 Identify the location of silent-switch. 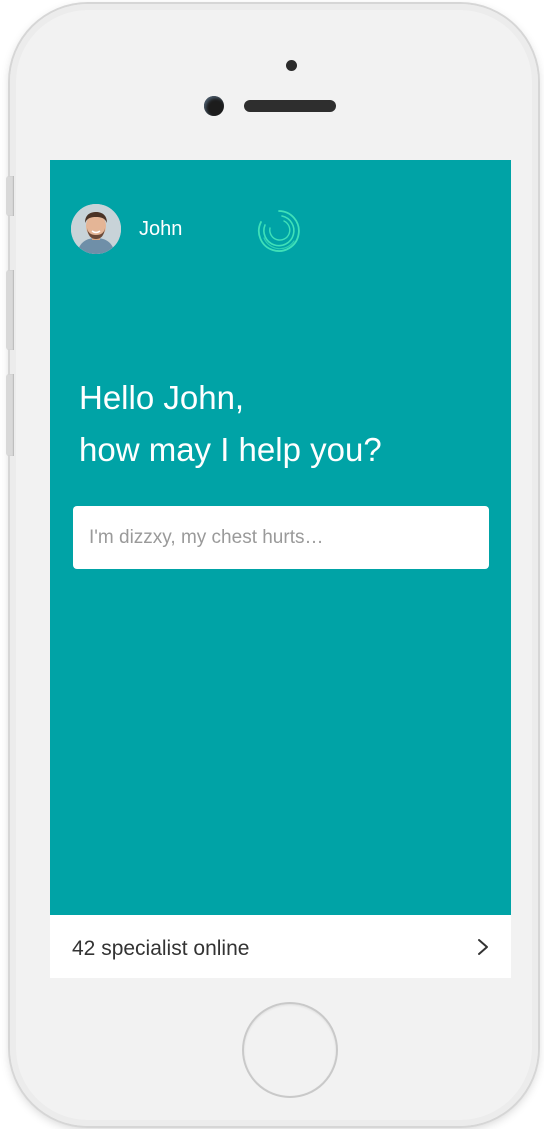
(10, 196).